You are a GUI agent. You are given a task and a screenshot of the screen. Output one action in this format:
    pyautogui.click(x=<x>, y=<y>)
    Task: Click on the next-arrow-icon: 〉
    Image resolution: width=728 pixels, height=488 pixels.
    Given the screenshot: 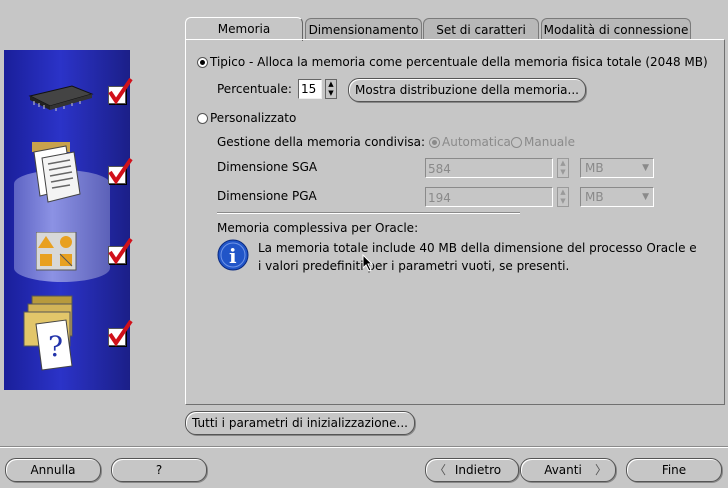 What is the action you would take?
    pyautogui.click(x=600, y=470)
    